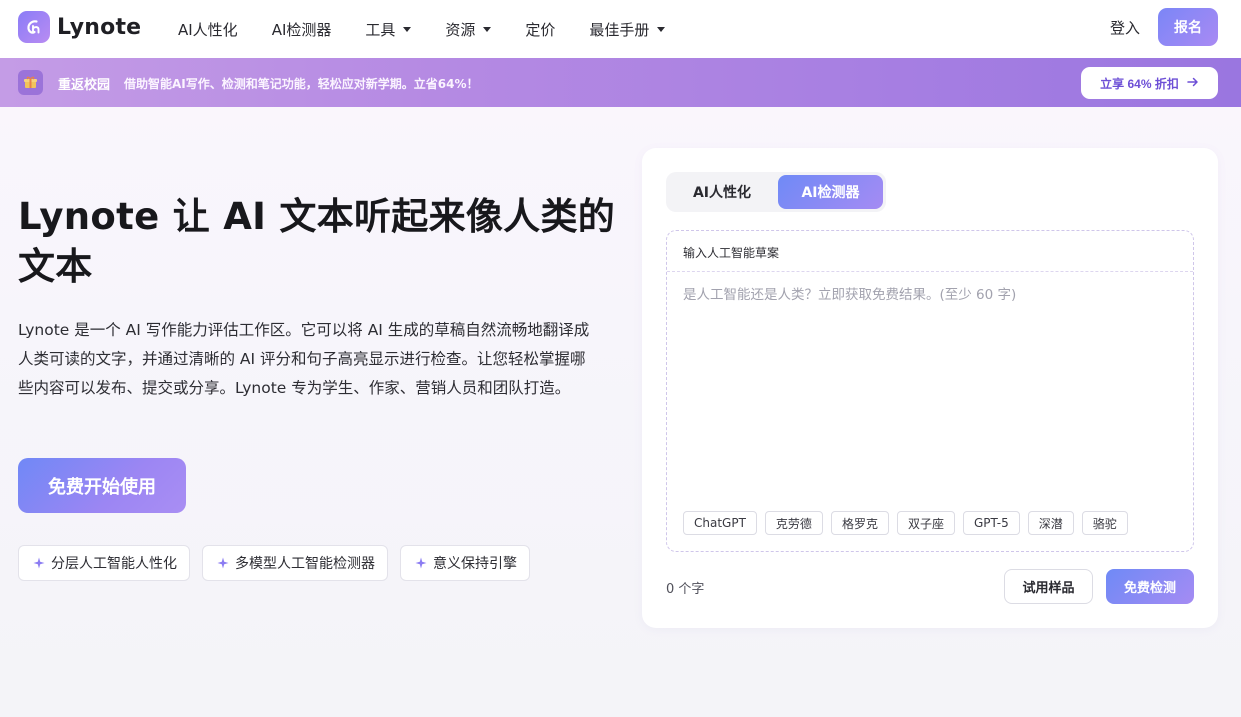 This screenshot has height=717, width=1241. Describe the element at coordinates (34, 27) in the screenshot. I see `logo-mark-icon` at that location.